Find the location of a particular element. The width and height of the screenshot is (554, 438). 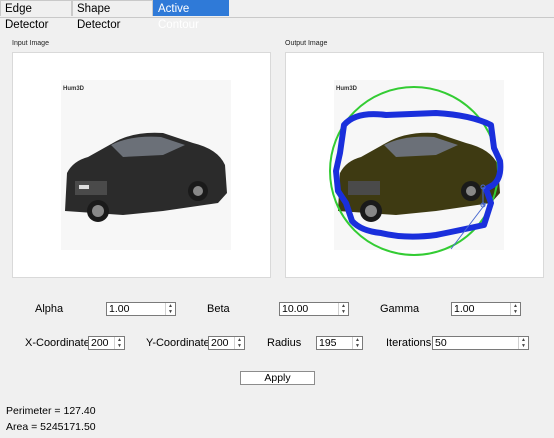

output-car-image: Hum3D is located at coordinates (416, 168).